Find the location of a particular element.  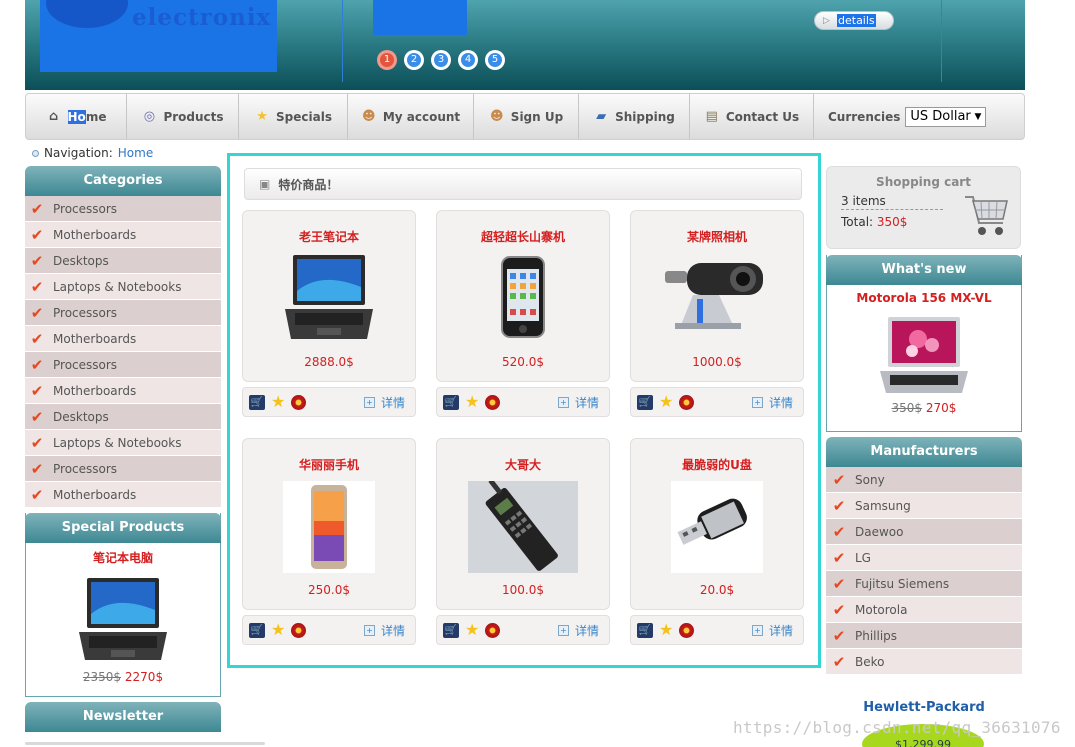

nav-home: ⌂ Home is located at coordinates (76, 116).